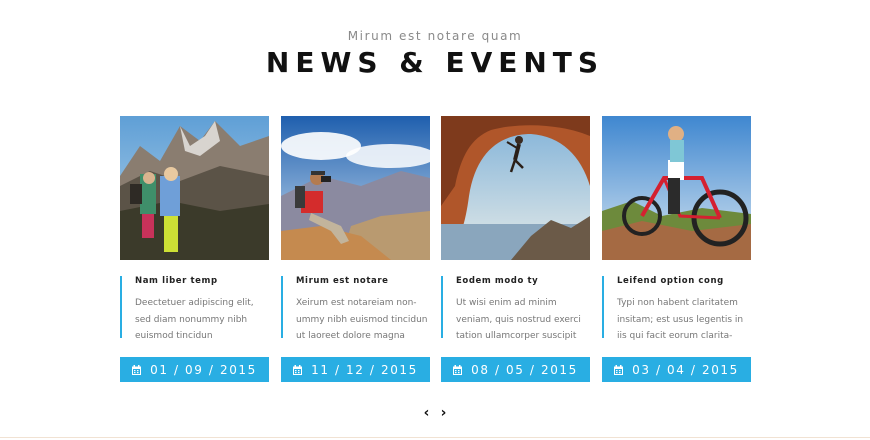  I want to click on chevron-left-icon: ‹, so click(426, 413).